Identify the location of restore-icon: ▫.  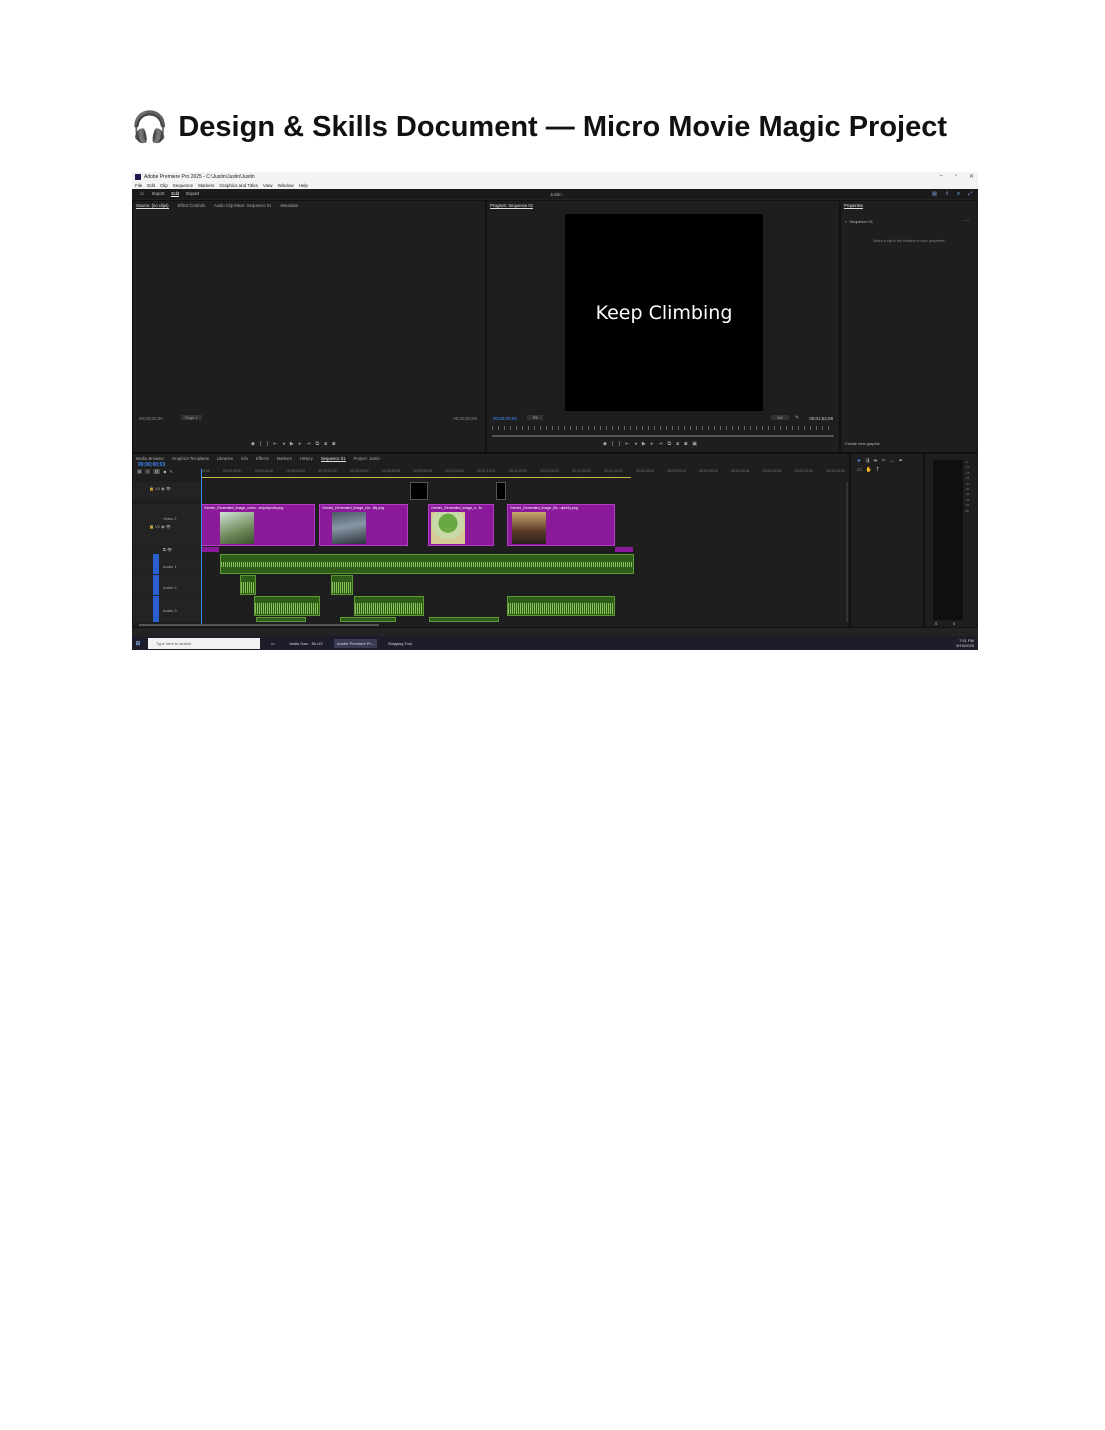
(956, 176).